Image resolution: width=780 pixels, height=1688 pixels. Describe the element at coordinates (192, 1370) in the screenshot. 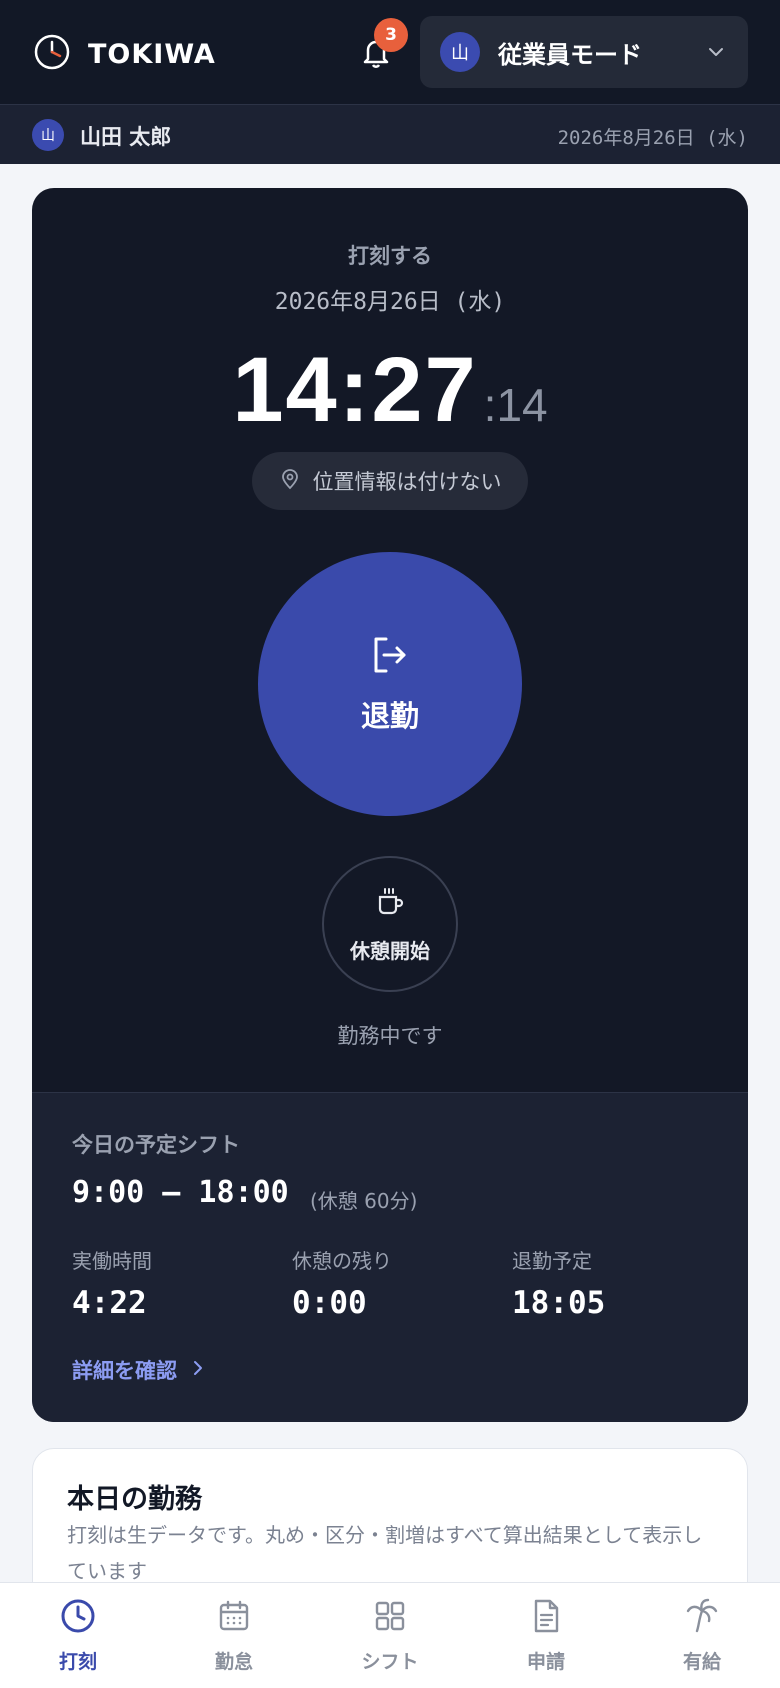

I see `chevron-right-icon` at that location.